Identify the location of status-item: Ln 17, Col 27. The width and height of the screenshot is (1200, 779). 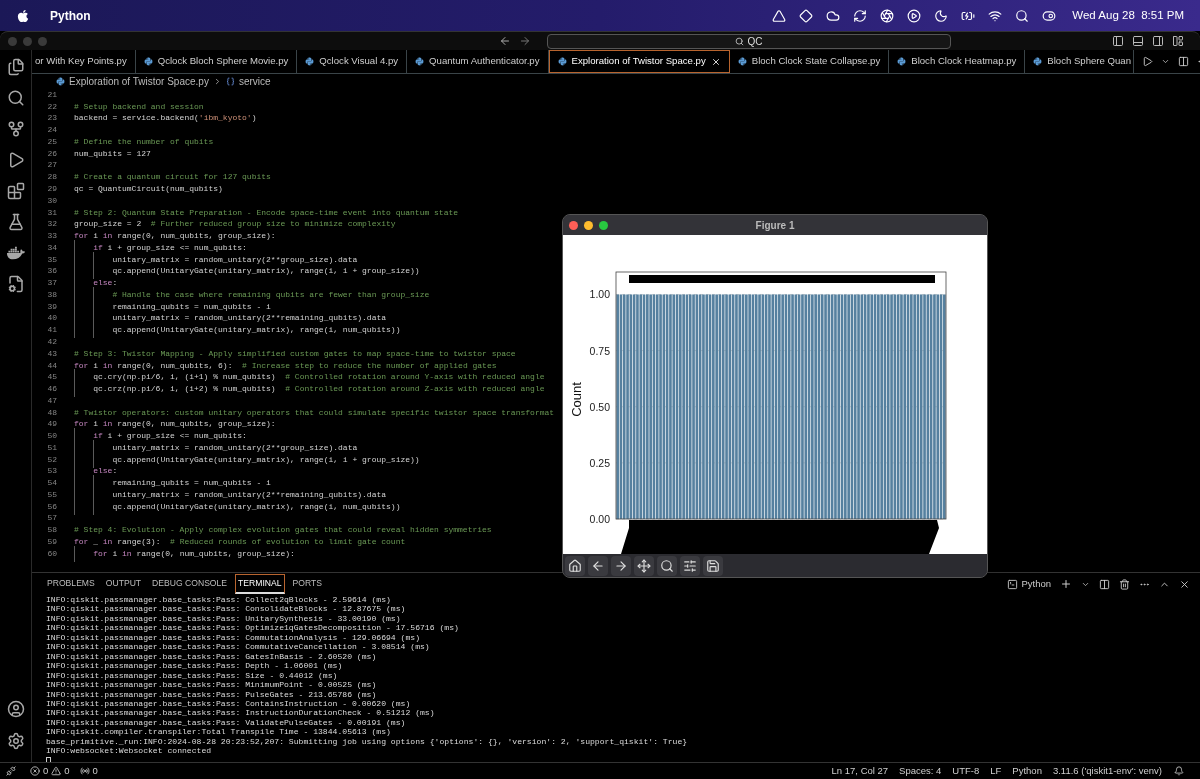
(860, 771).